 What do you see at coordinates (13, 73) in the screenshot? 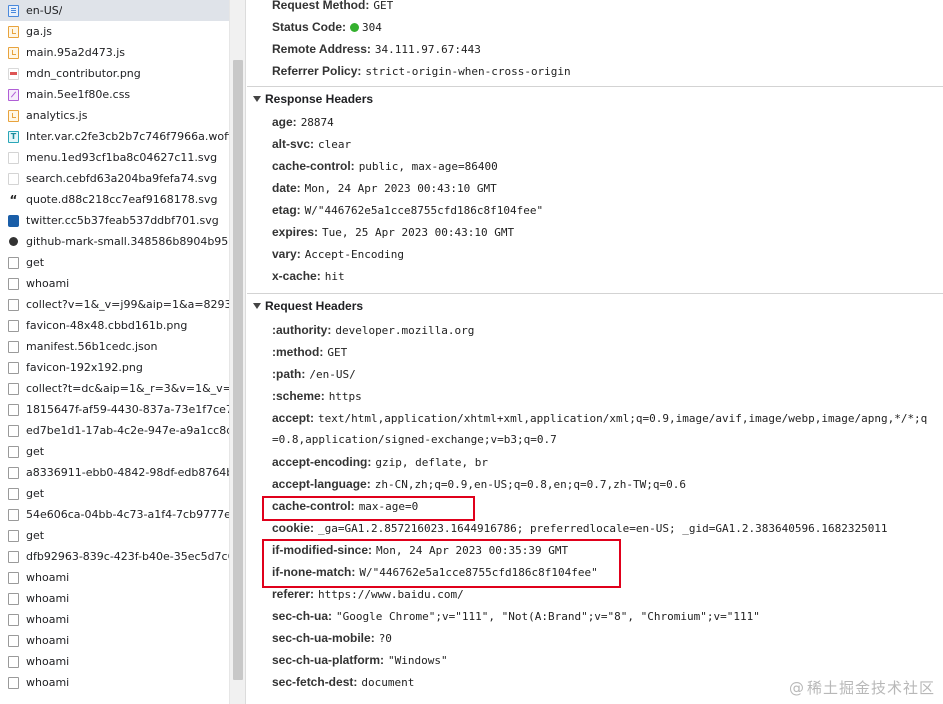
I see `image-file-icon` at bounding box center [13, 73].